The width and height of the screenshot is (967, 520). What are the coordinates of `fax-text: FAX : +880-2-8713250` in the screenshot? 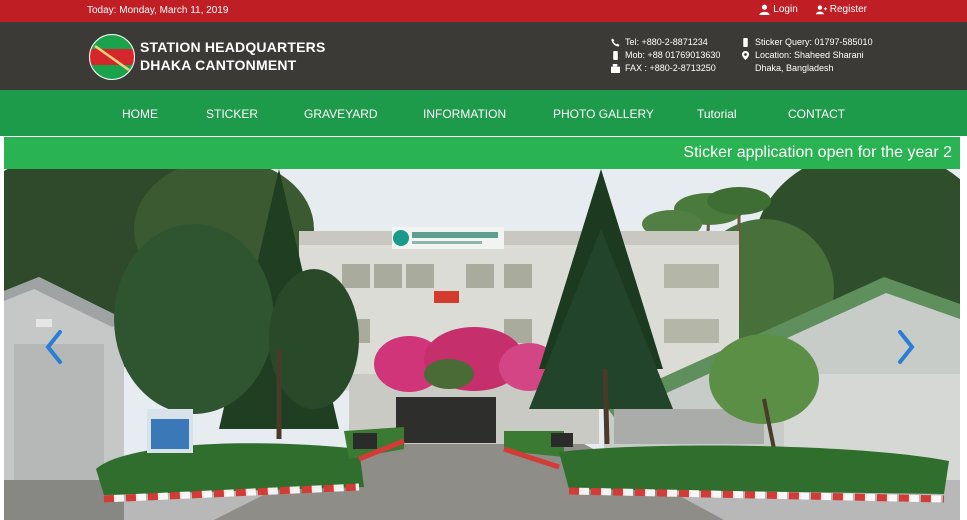 It's located at (670, 68).